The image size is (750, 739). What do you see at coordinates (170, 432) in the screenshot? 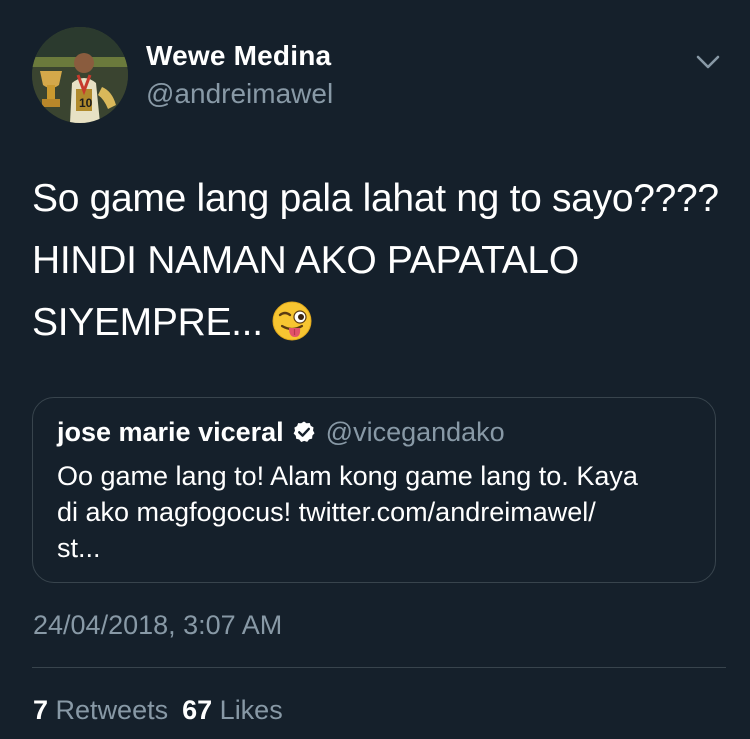
I see `quoted-author-name: jose marie viceral` at bounding box center [170, 432].